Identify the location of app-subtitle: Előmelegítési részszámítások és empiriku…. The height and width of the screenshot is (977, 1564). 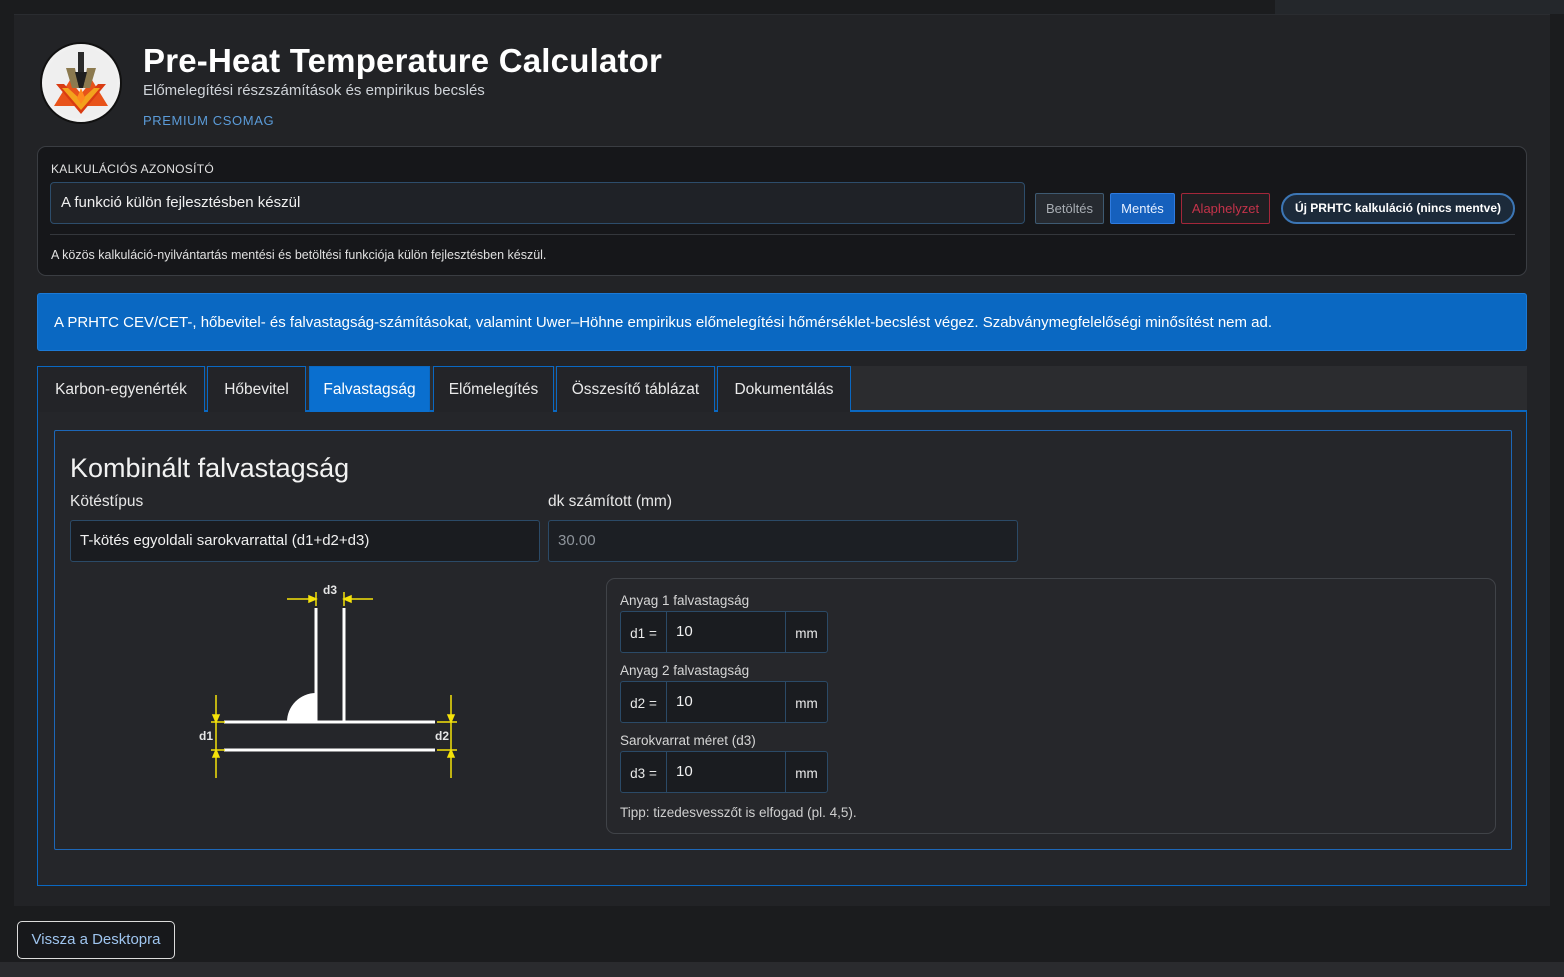
(314, 90).